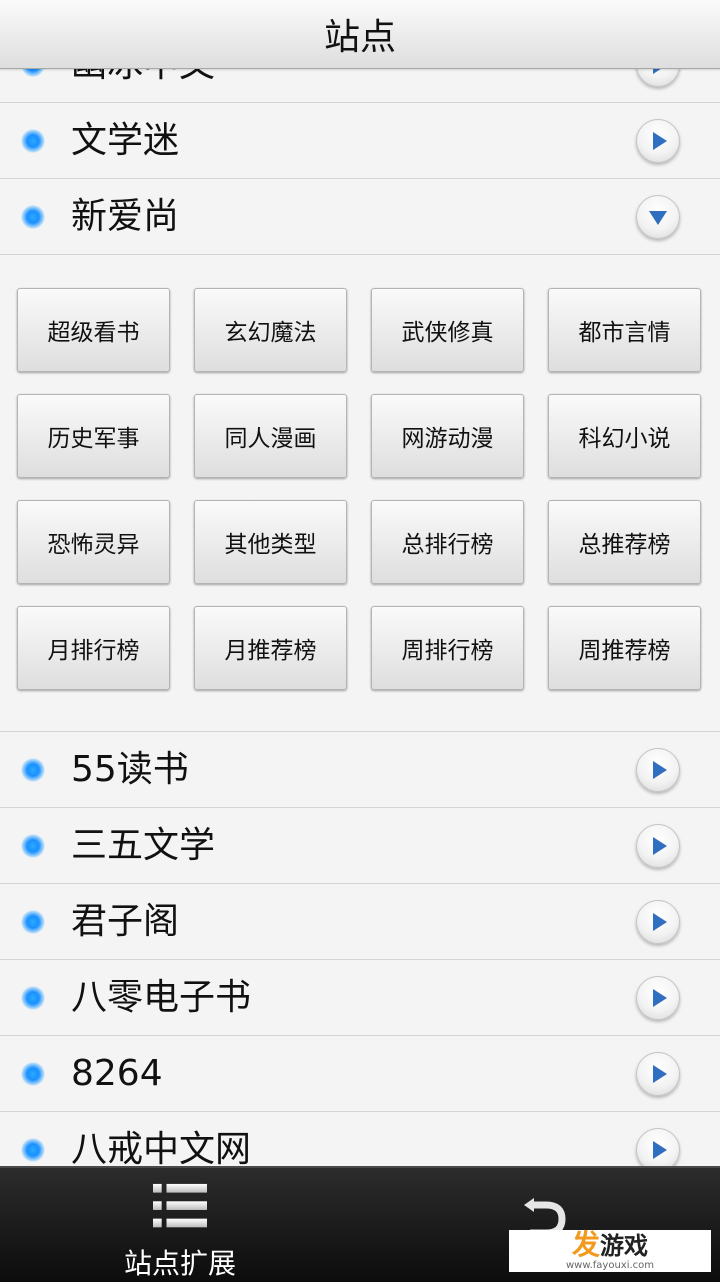 This screenshot has width=720, height=1282. Describe the element at coordinates (624, 436) in the screenshot. I see `category-button: 科幻小说` at that location.